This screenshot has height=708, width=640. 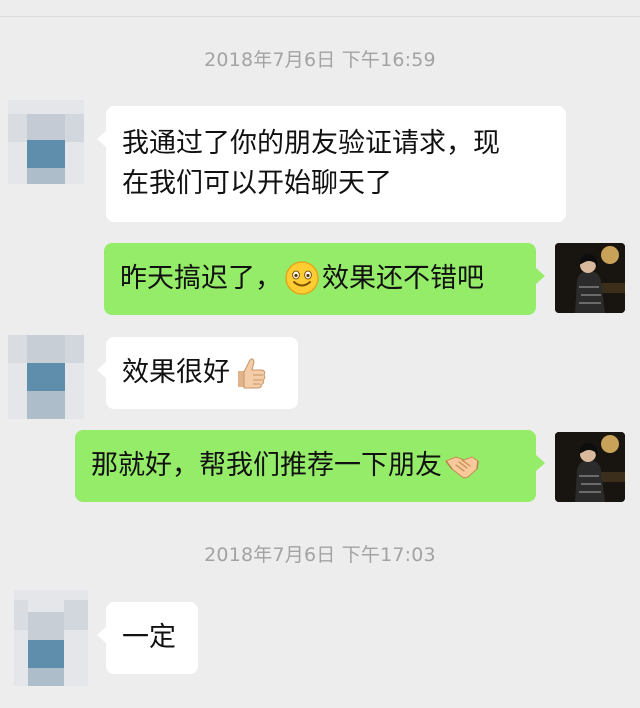 I want to click on message-bubble: 那就好，帮我们推荐一下朋友, so click(x=310, y=466).